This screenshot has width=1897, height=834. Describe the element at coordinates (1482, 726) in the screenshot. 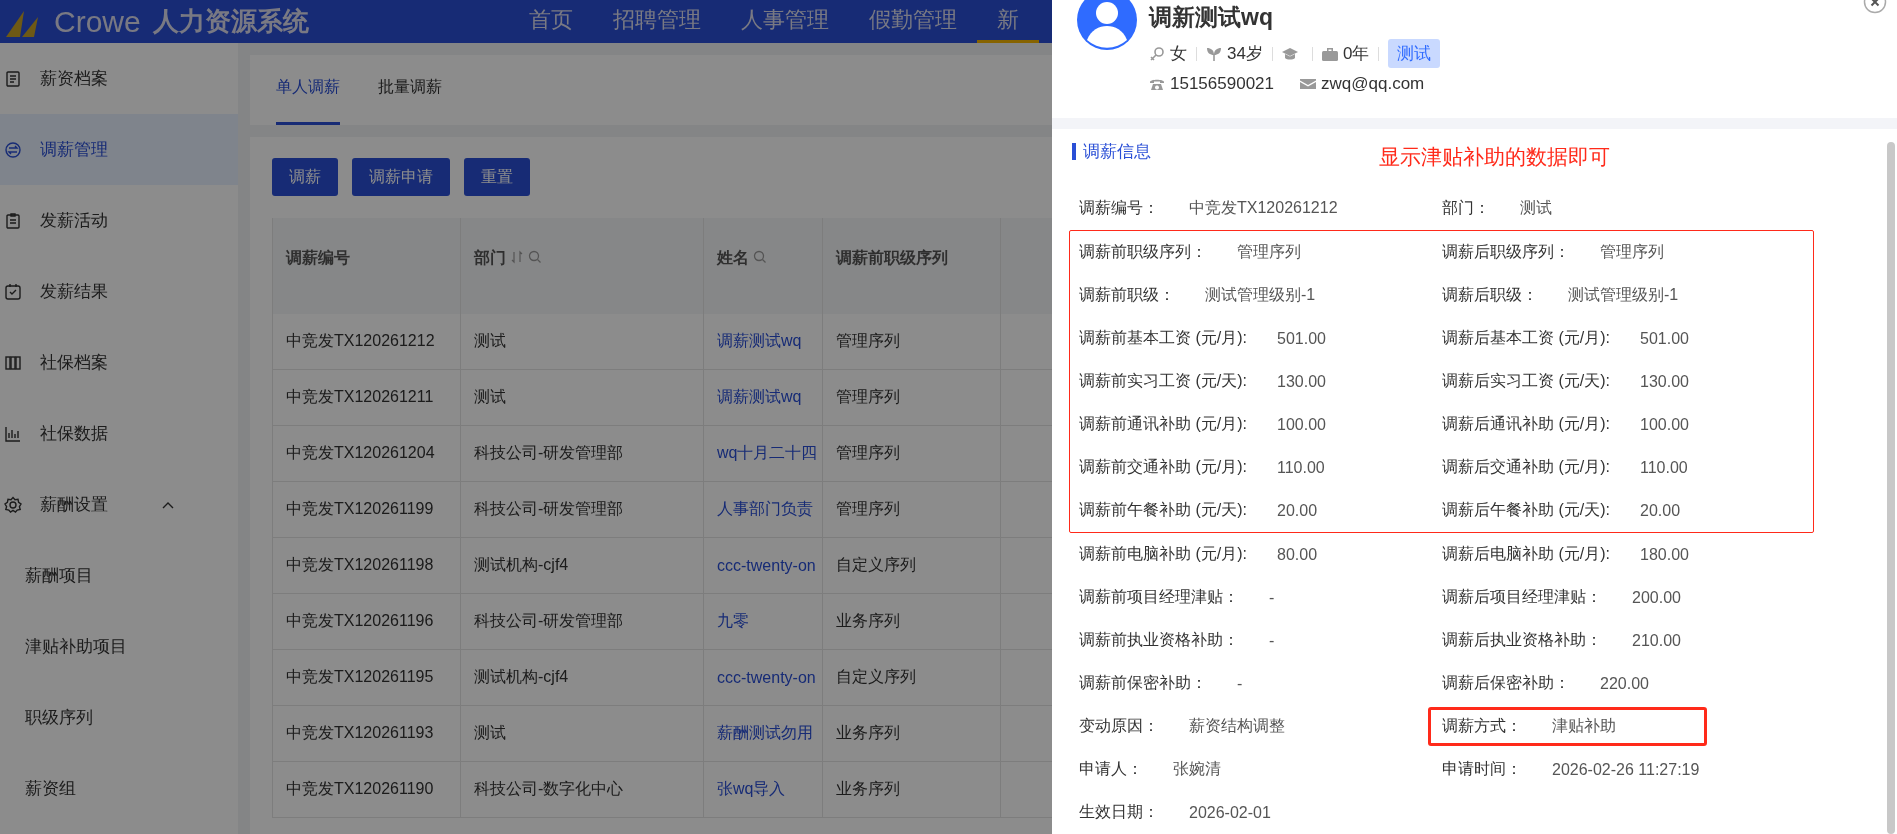

I see `field-label: 调薪方式：` at that location.